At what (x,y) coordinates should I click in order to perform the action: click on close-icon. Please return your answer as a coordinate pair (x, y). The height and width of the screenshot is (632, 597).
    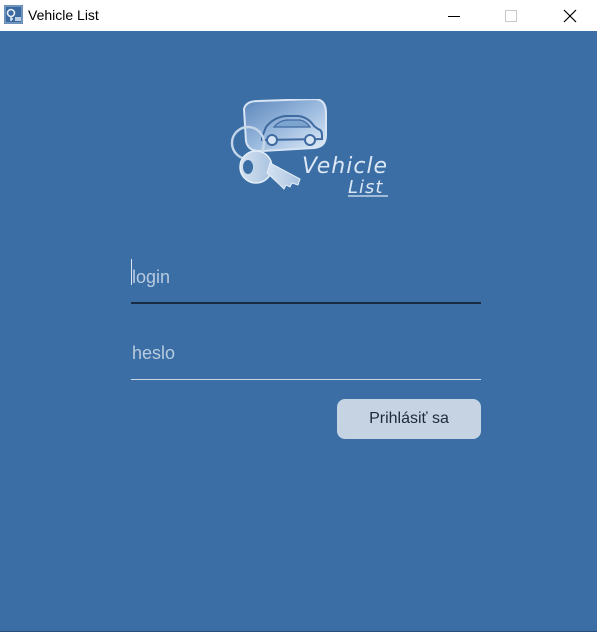
    Looking at the image, I should click on (570, 15).